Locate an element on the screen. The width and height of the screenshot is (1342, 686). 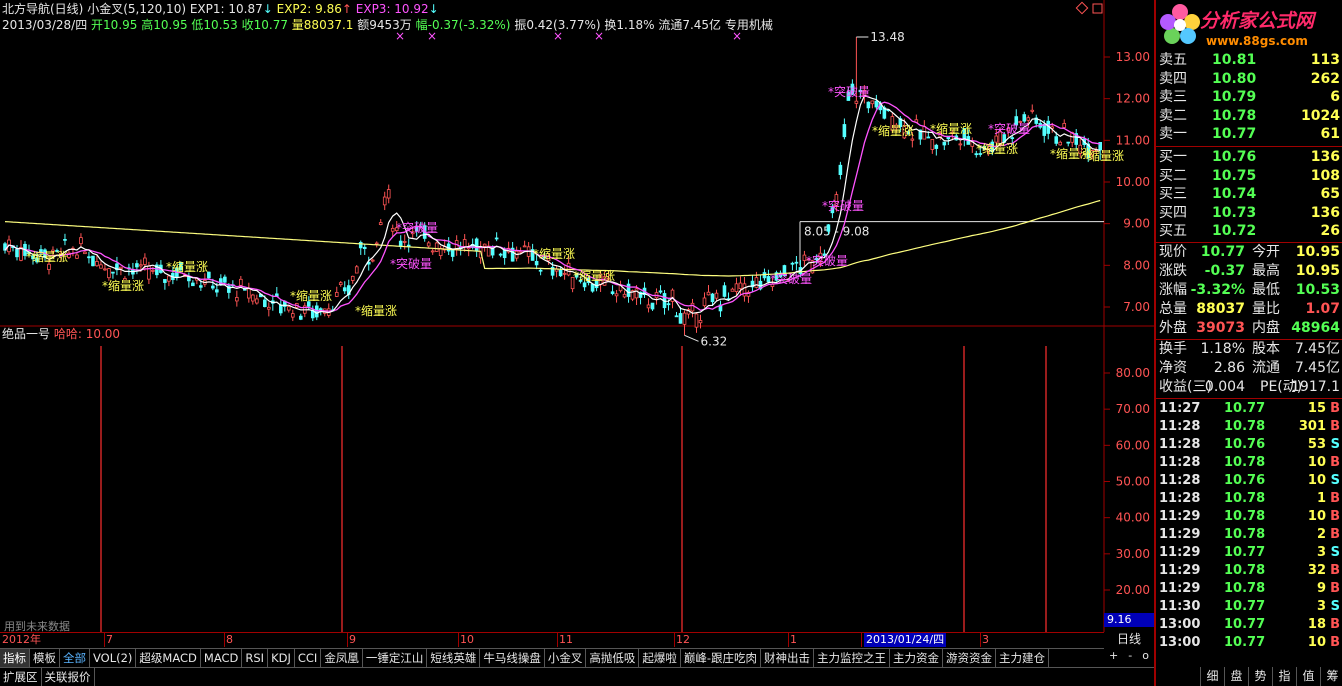
tab-8: CCI is located at coordinates (308, 658).